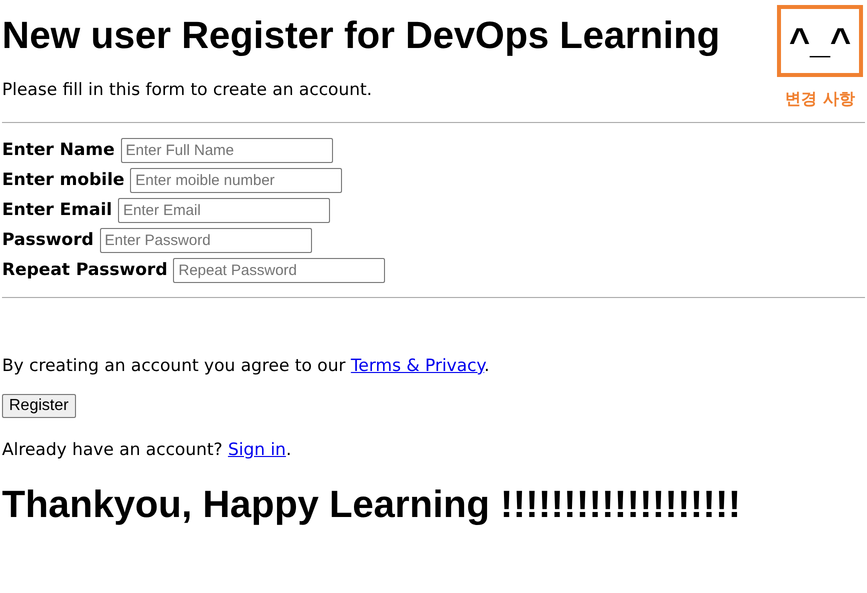 The width and height of the screenshot is (867, 593). What do you see at coordinates (224, 210) in the screenshot?
I see `input-field: Enter Email` at bounding box center [224, 210].